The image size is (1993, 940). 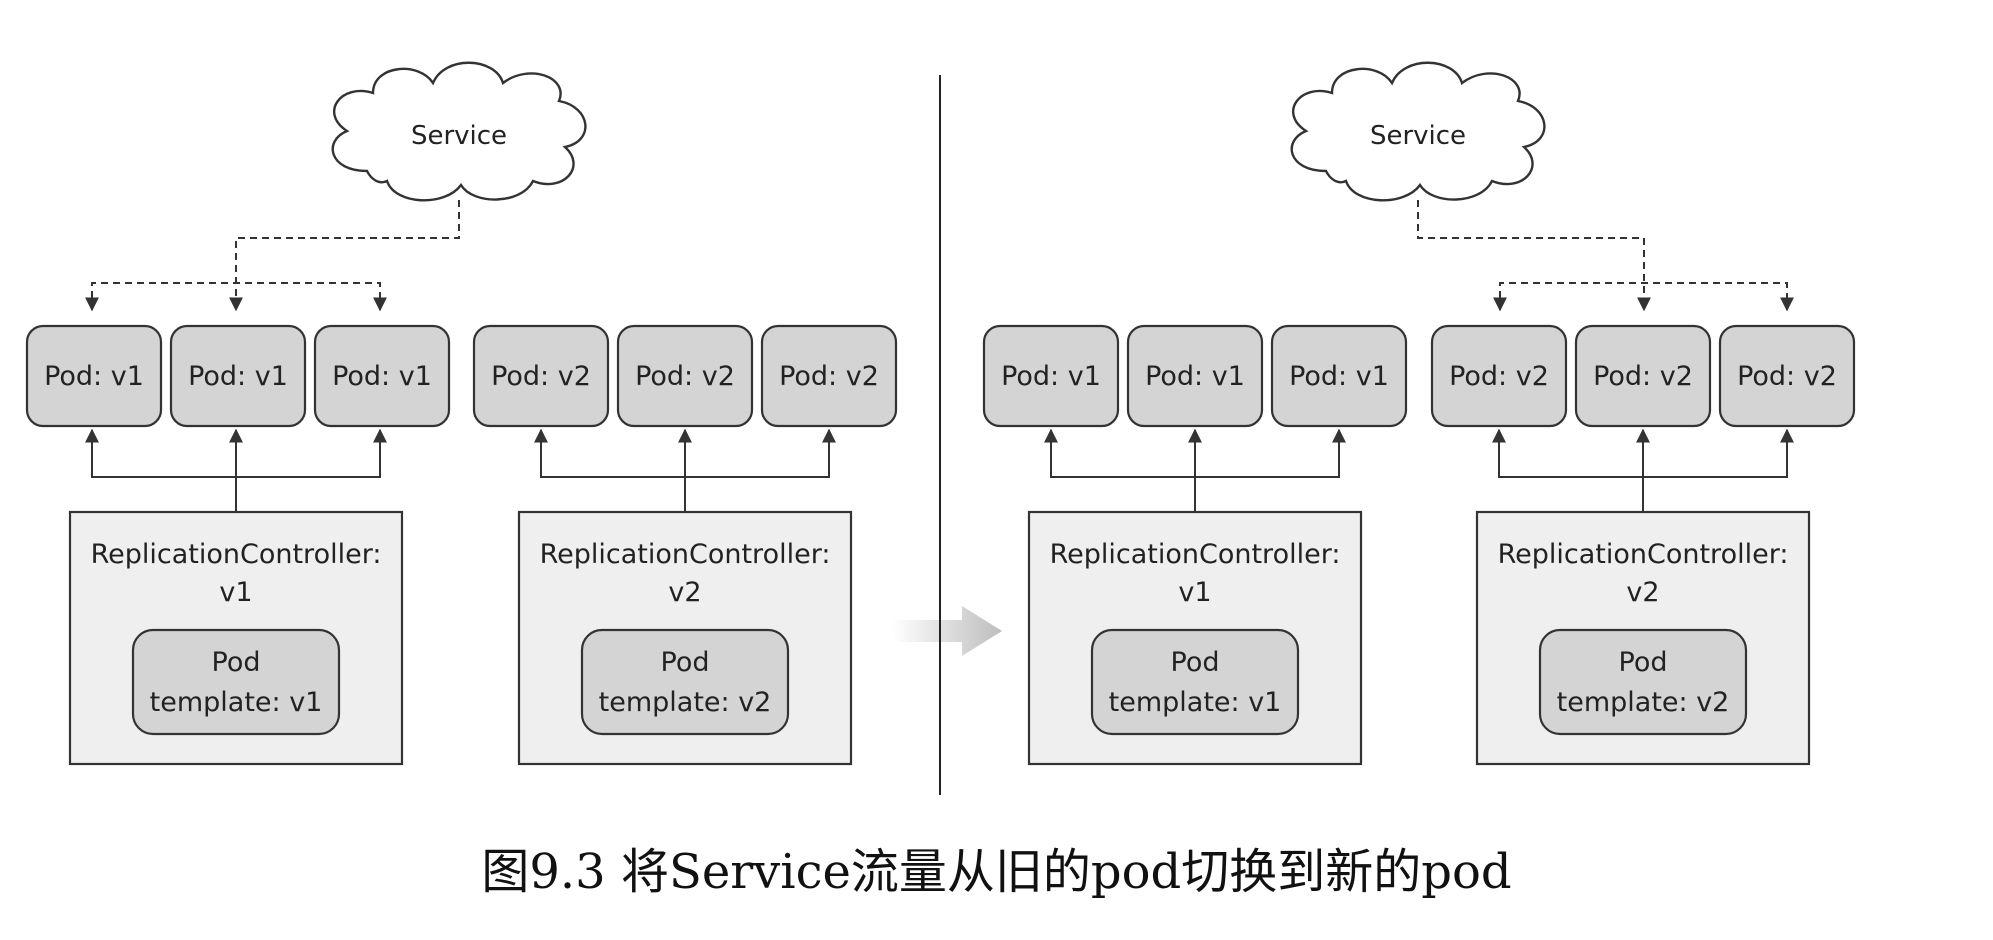 What do you see at coordinates (947, 631) in the screenshot?
I see `transition-arrow` at bounding box center [947, 631].